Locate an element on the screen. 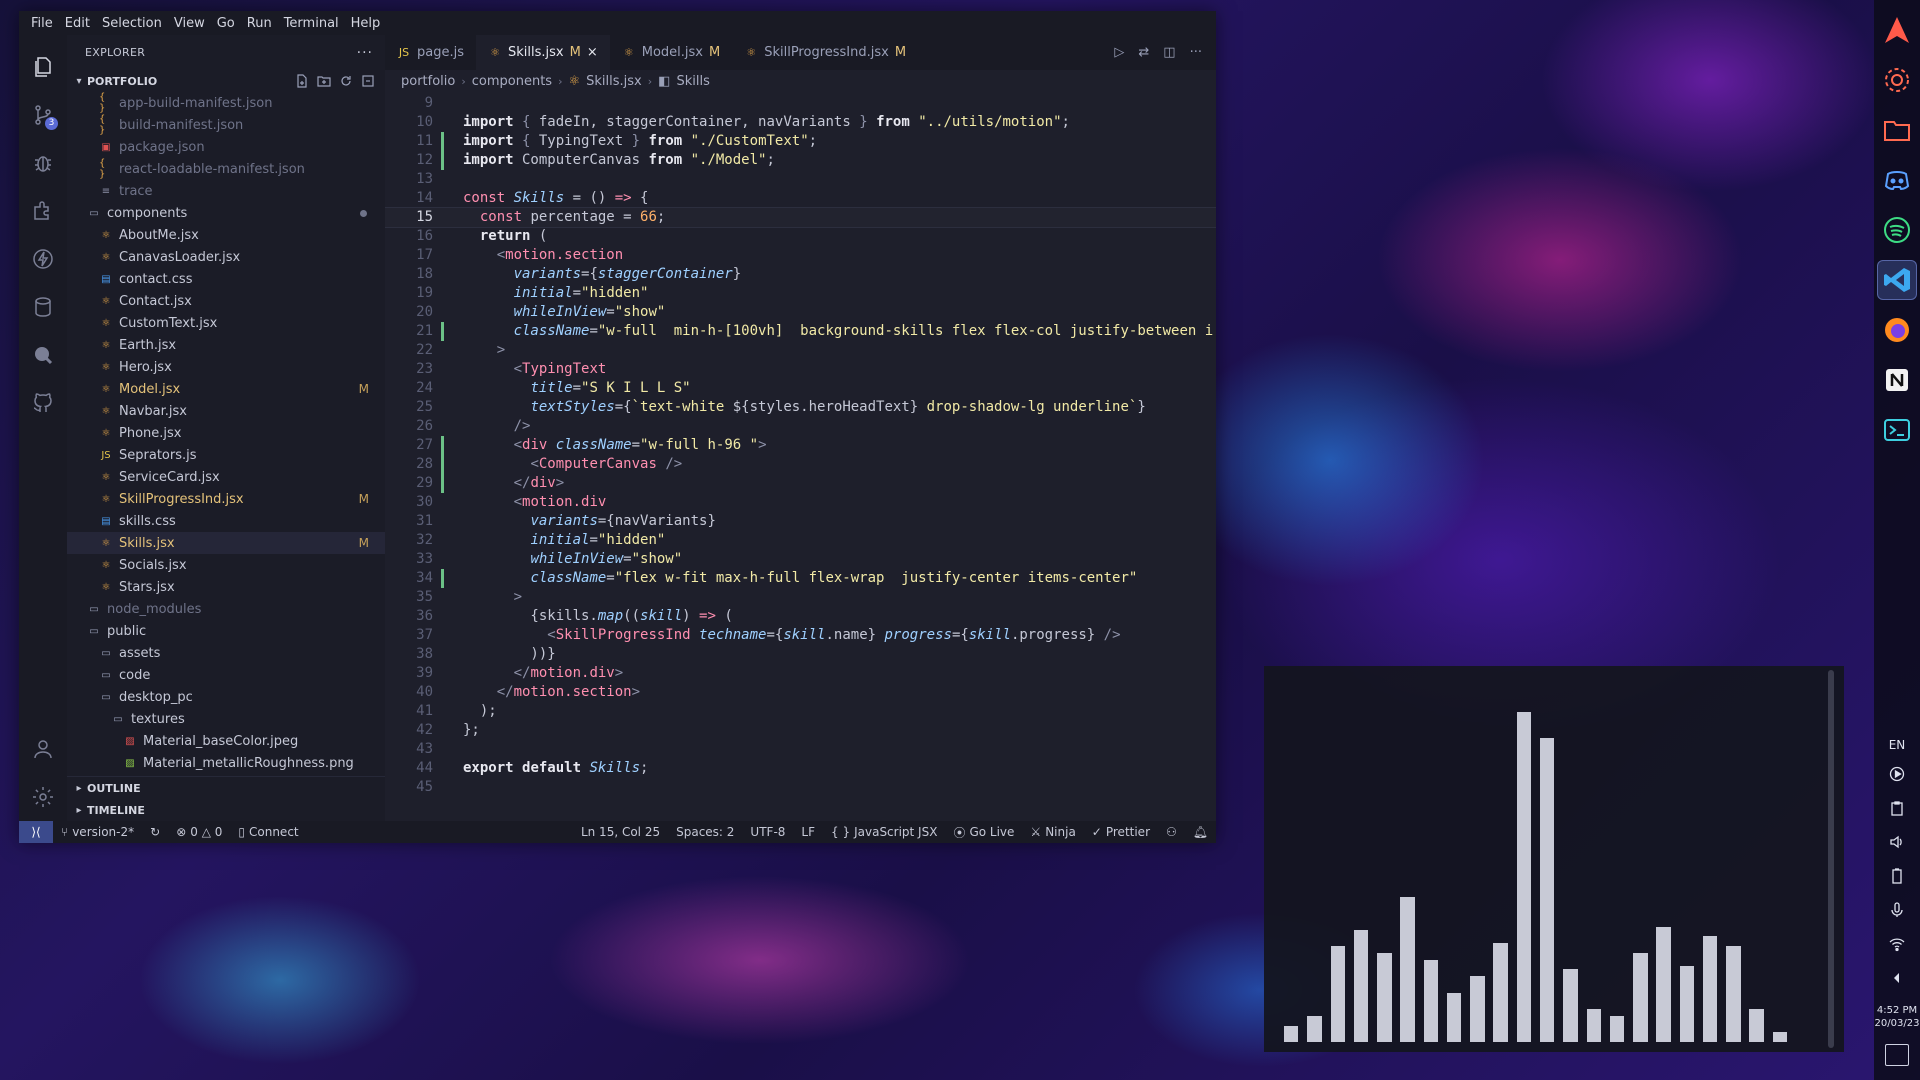  menu-file: File is located at coordinates (42, 23).